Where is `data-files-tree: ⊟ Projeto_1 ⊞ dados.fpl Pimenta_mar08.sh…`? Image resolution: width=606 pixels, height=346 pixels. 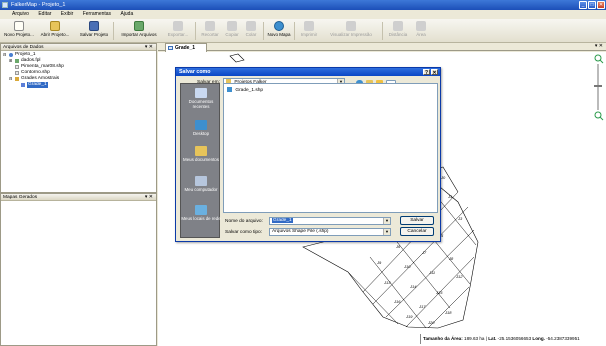
data-files-tree: ⊟ Projeto_1 ⊞ dados.fpl Pimenta_mar08.sh… is located at coordinates (78, 69).